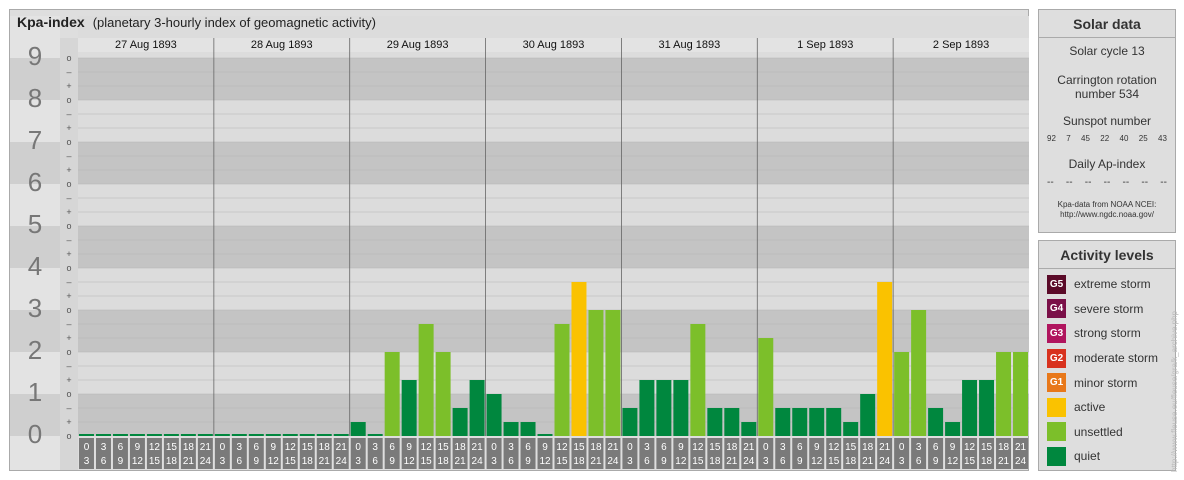 The height and width of the screenshot is (480, 1184). Describe the element at coordinates (35, 392) in the screenshot. I see `y-tick-label: 1` at that location.